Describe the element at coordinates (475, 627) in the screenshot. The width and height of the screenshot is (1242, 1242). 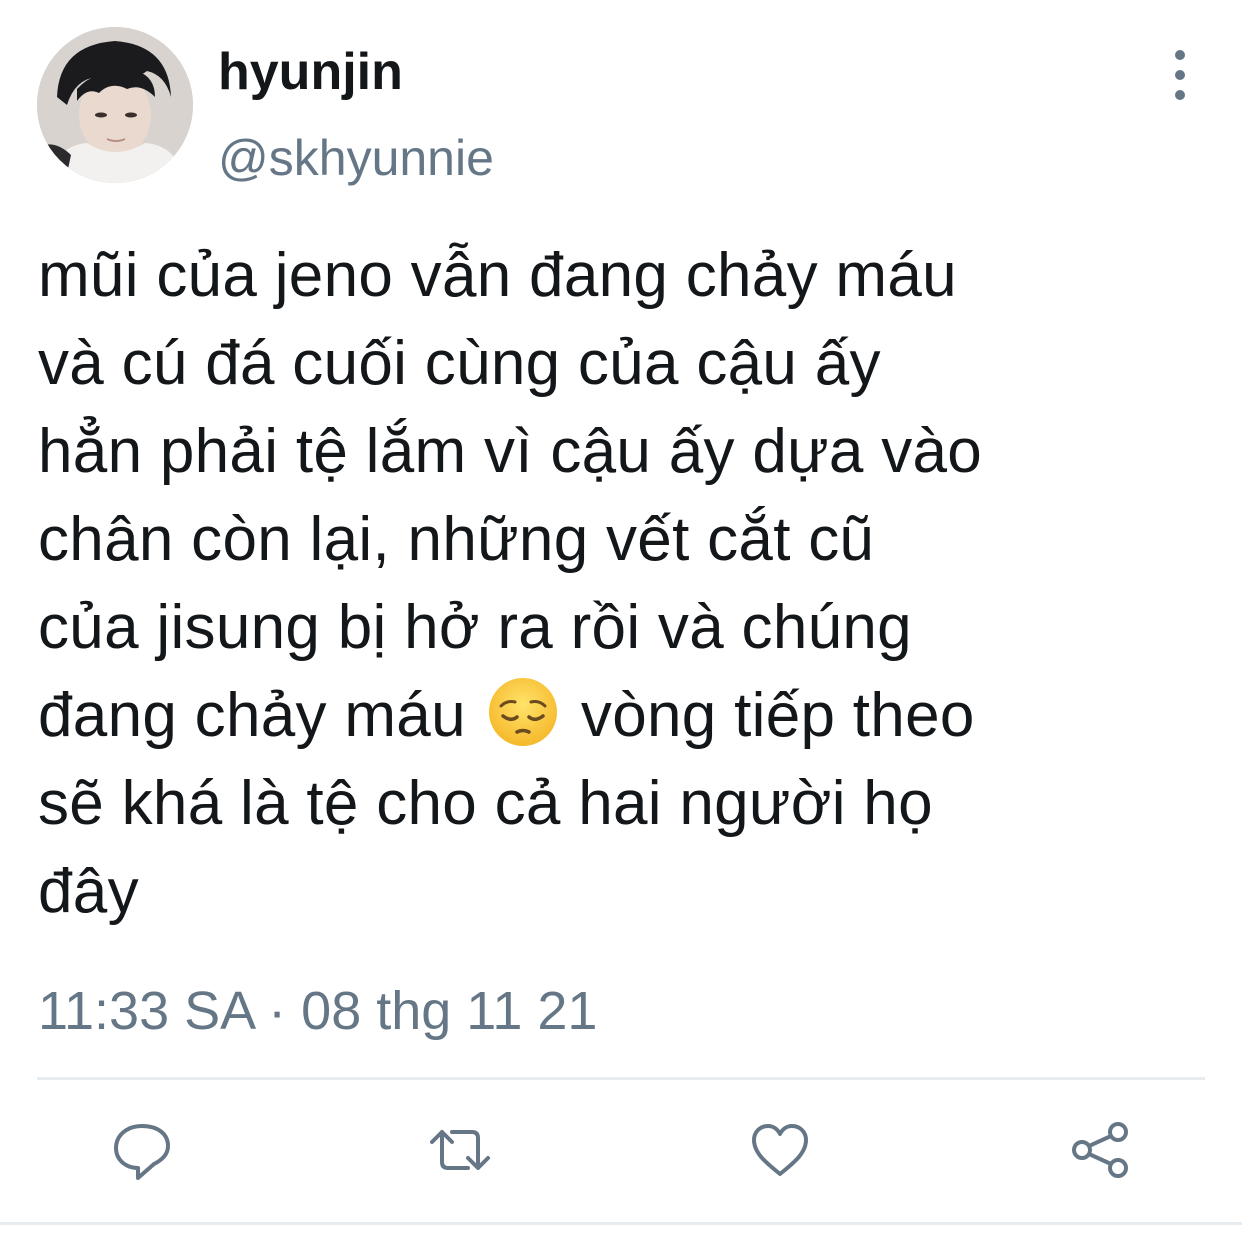
I see `tweet-line: của jisung bị hở ra rồi và chúng` at that location.